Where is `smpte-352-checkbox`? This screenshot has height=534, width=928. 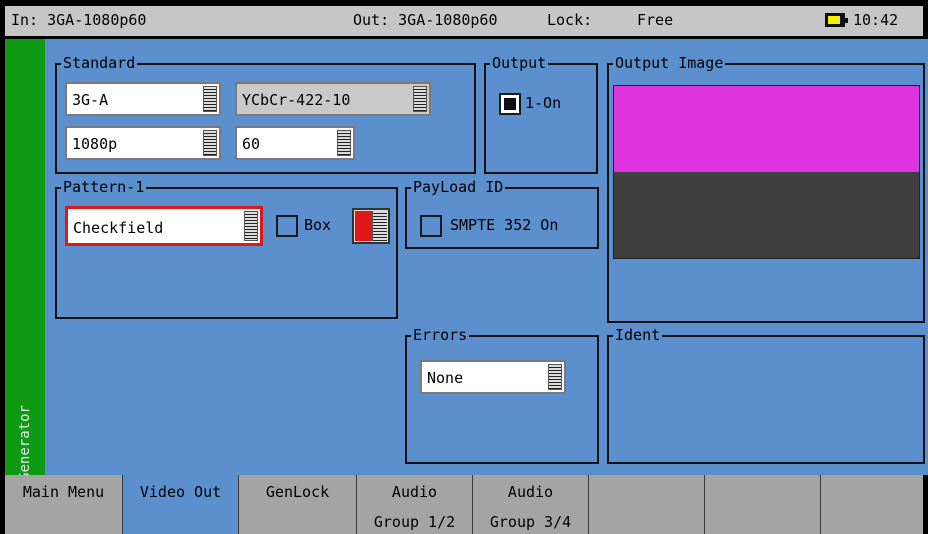
smpte-352-checkbox is located at coordinates (431, 226).